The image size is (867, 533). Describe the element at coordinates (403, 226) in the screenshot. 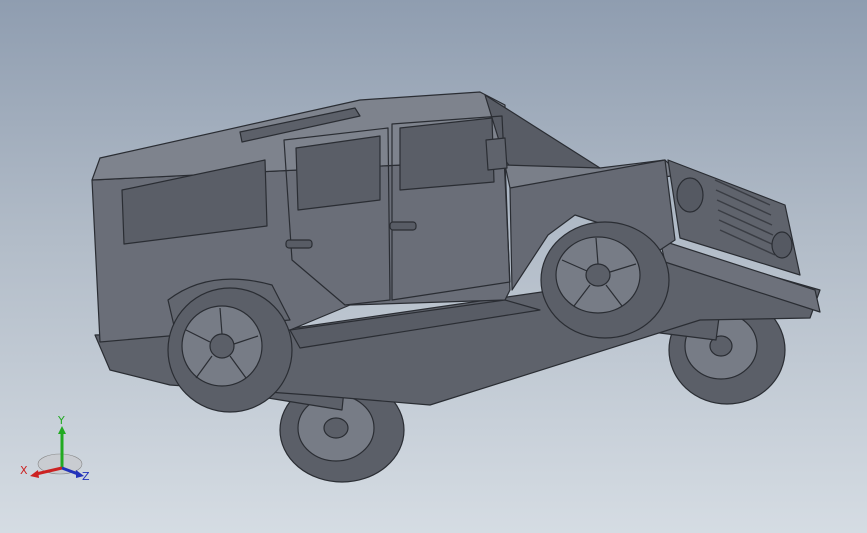

I see `front-door-handle` at that location.